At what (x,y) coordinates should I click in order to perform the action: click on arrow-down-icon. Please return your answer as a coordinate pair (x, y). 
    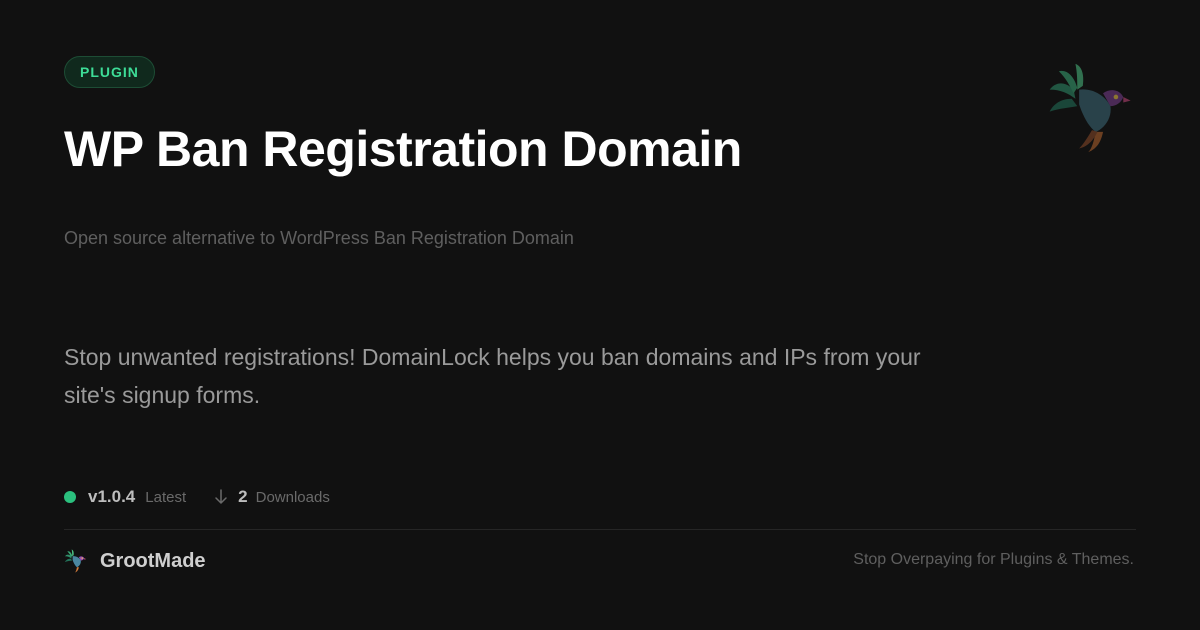
    Looking at the image, I should click on (221, 497).